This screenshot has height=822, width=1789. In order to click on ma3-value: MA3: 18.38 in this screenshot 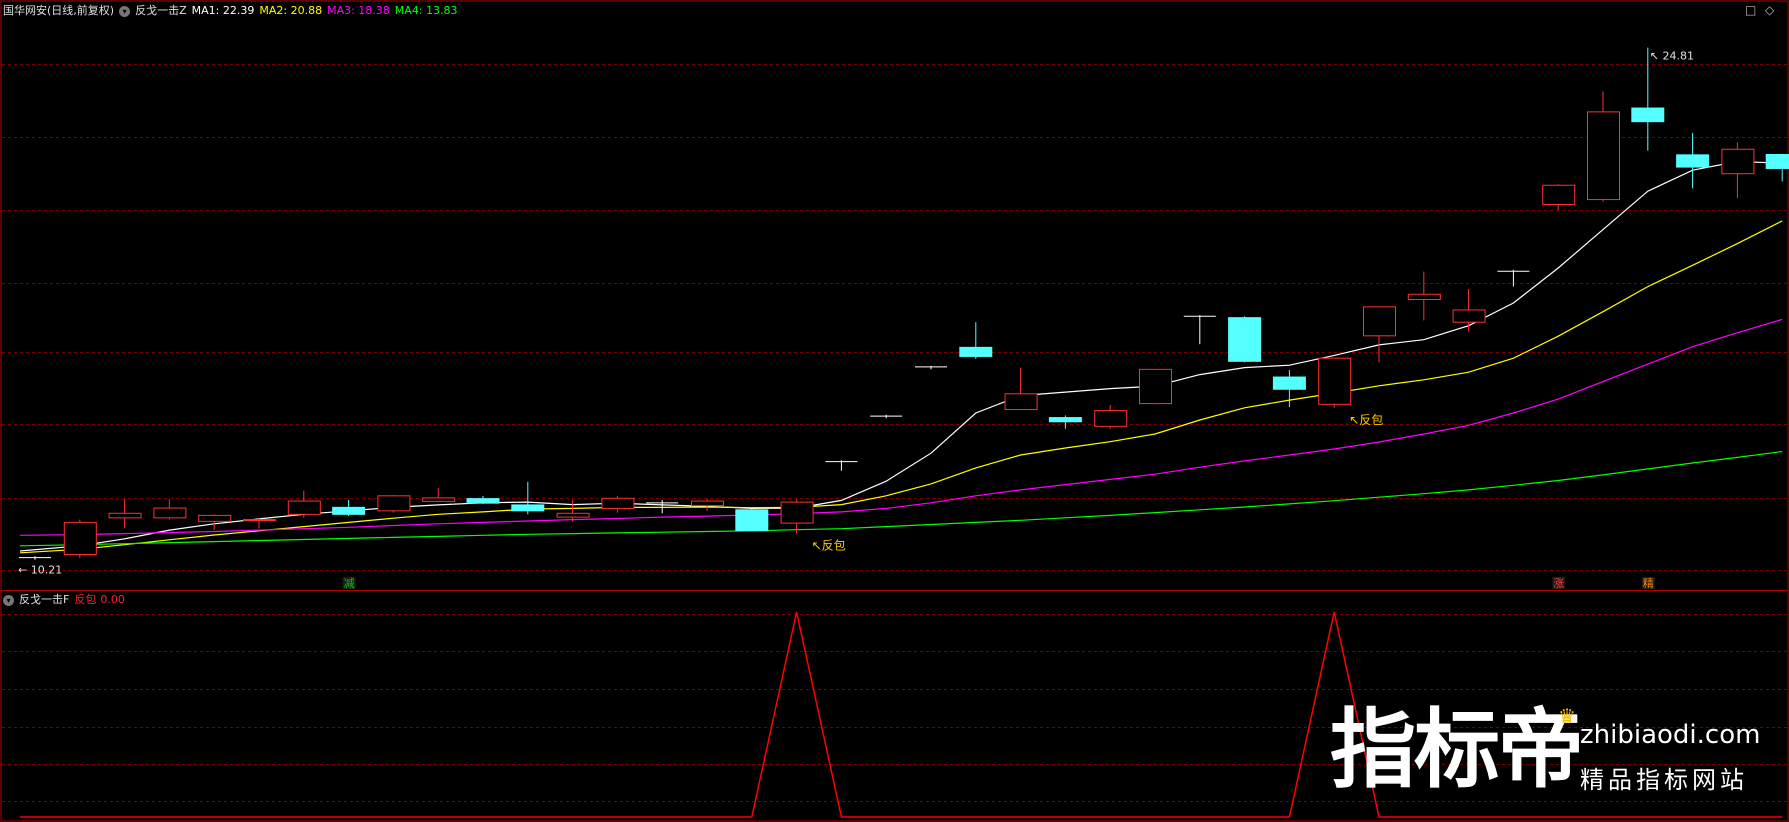, I will do `click(358, 10)`.